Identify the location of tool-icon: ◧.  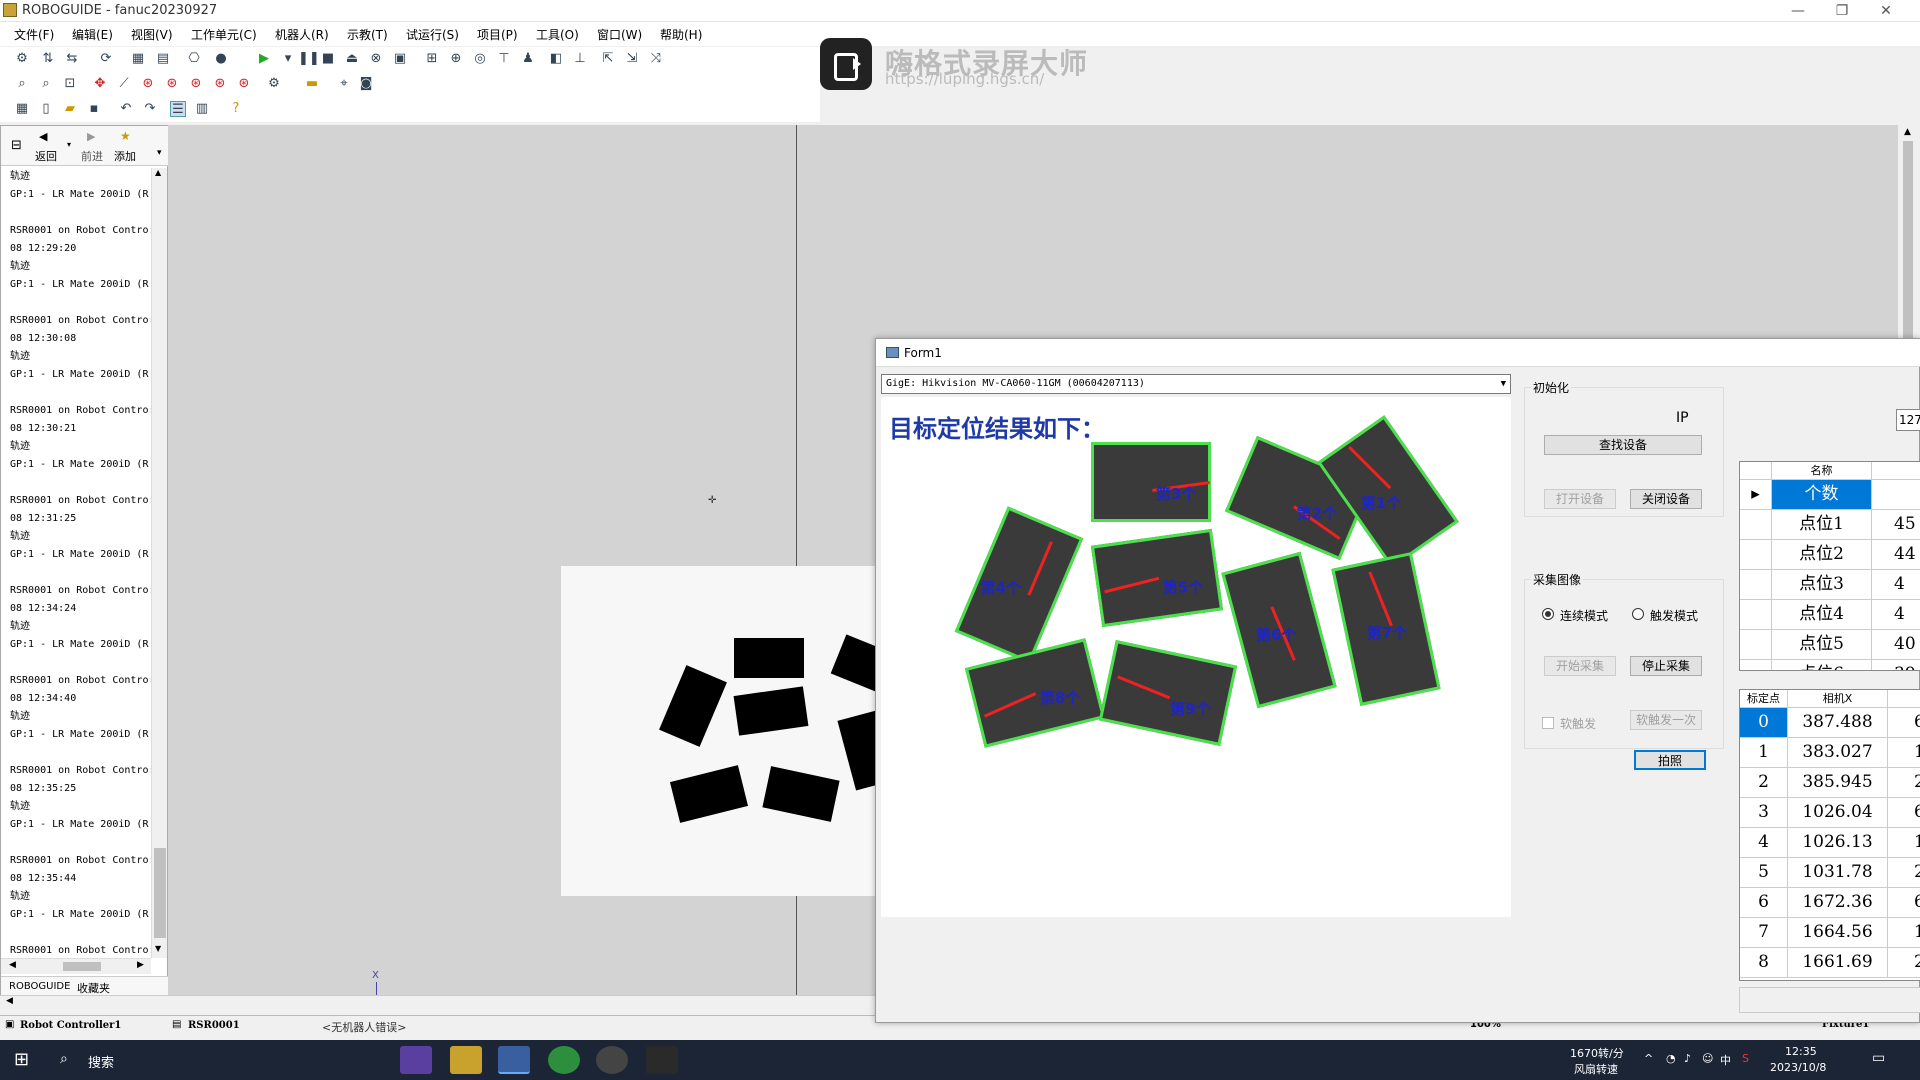
(556, 59).